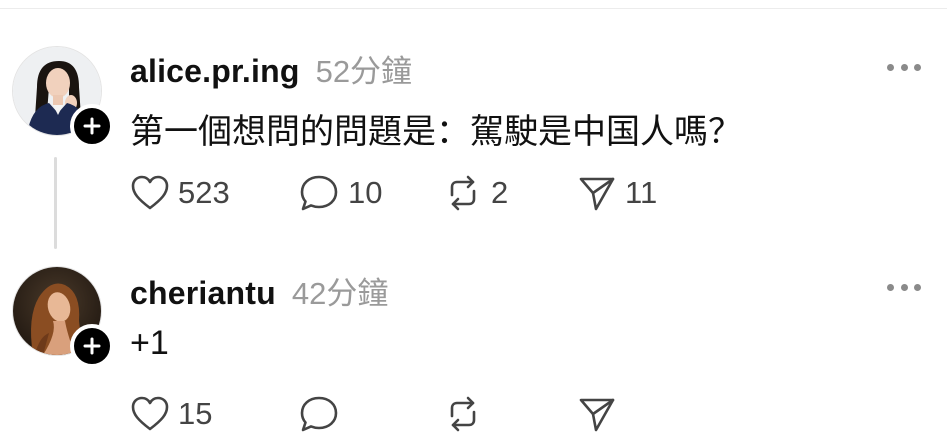 This screenshot has height=446, width=947. Describe the element at coordinates (365, 192) in the screenshot. I see `reply-count: 10` at that location.